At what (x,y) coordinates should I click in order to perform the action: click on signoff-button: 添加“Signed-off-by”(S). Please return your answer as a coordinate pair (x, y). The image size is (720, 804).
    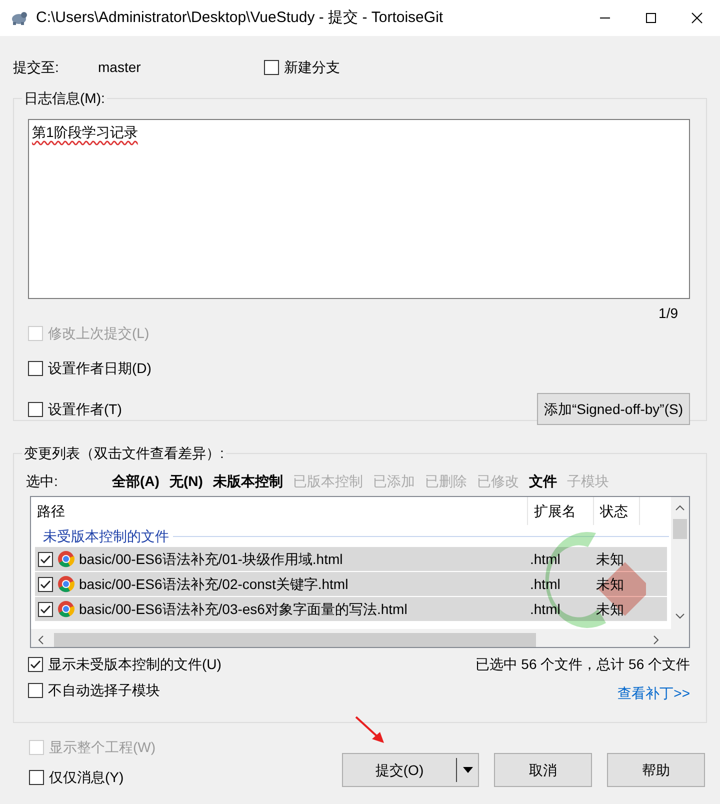
    Looking at the image, I should click on (613, 409).